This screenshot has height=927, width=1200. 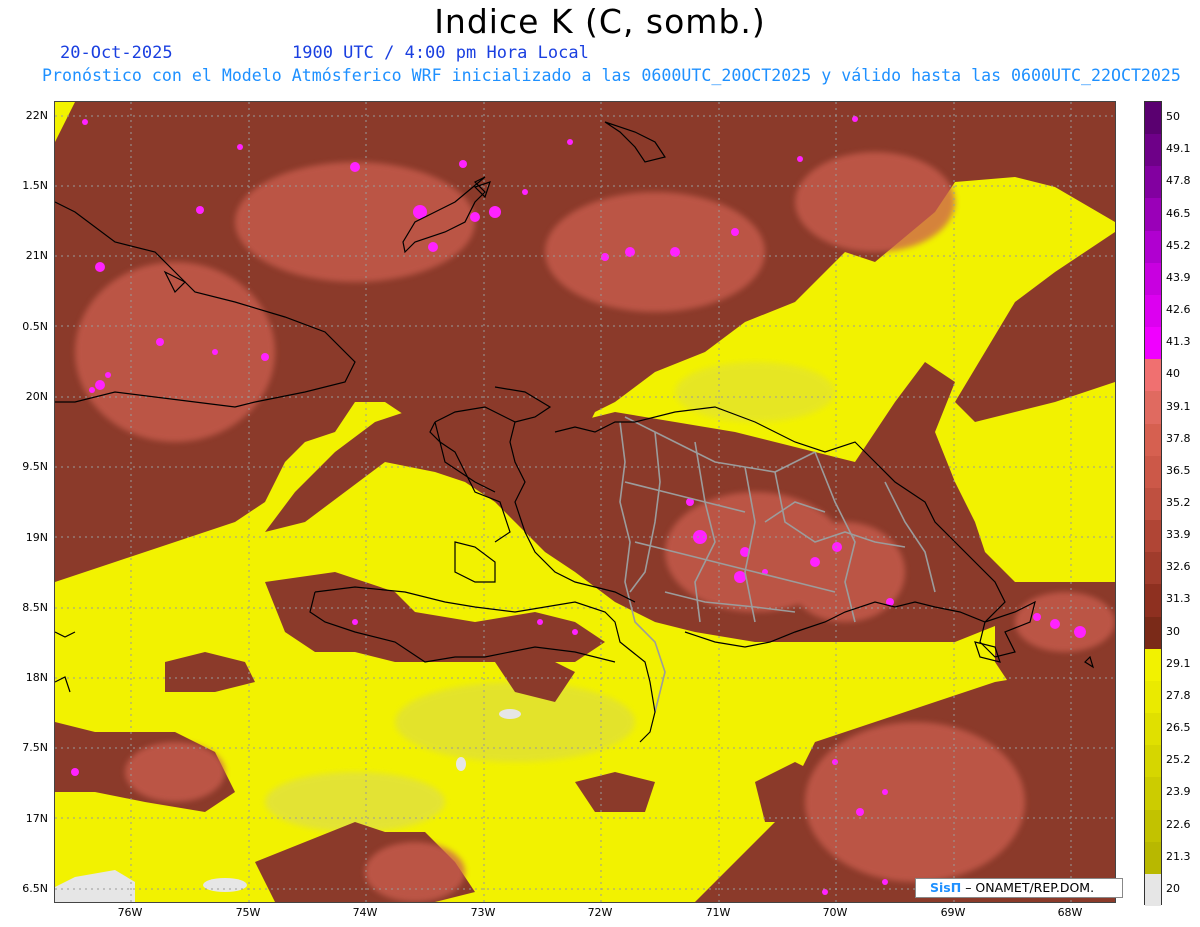 I want to click on lat-label-17.5n: 7.5N, so click(x=35, y=747).